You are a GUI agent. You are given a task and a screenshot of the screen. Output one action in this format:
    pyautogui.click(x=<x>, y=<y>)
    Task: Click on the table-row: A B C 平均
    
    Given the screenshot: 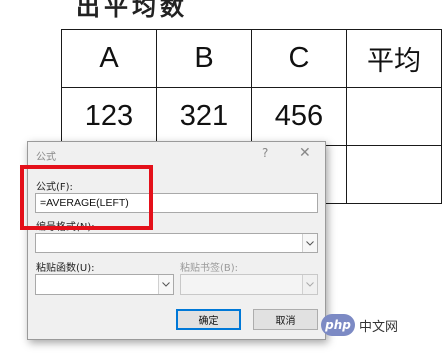 What is the action you would take?
    pyautogui.click(x=251, y=58)
    